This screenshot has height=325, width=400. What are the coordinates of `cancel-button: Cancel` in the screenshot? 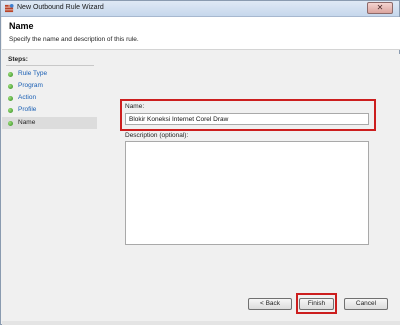 It's located at (366, 304).